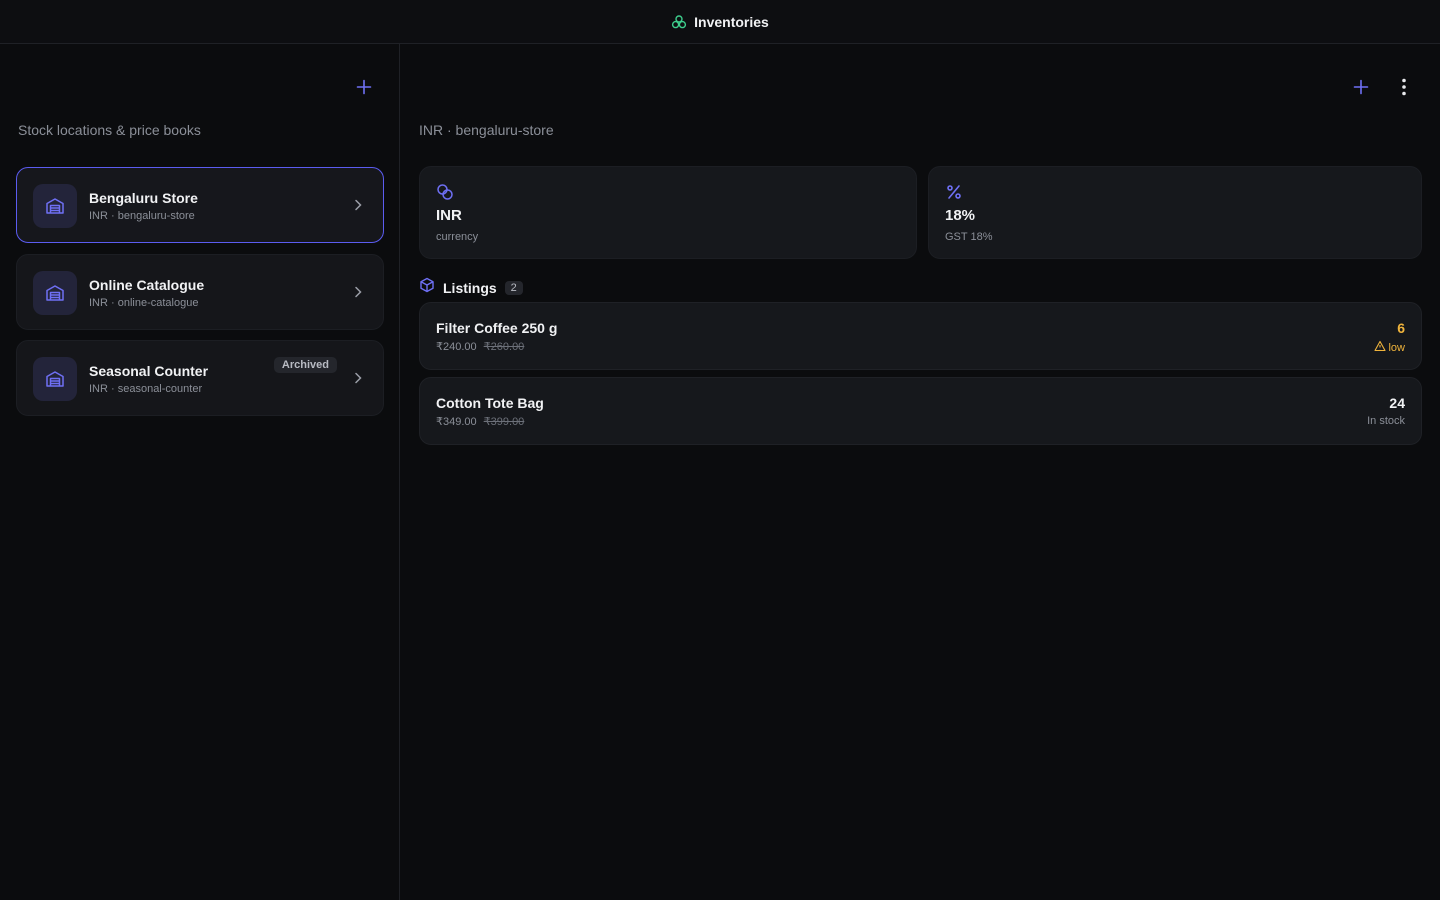  I want to click on currency-stat-card: INR currency, so click(668, 212).